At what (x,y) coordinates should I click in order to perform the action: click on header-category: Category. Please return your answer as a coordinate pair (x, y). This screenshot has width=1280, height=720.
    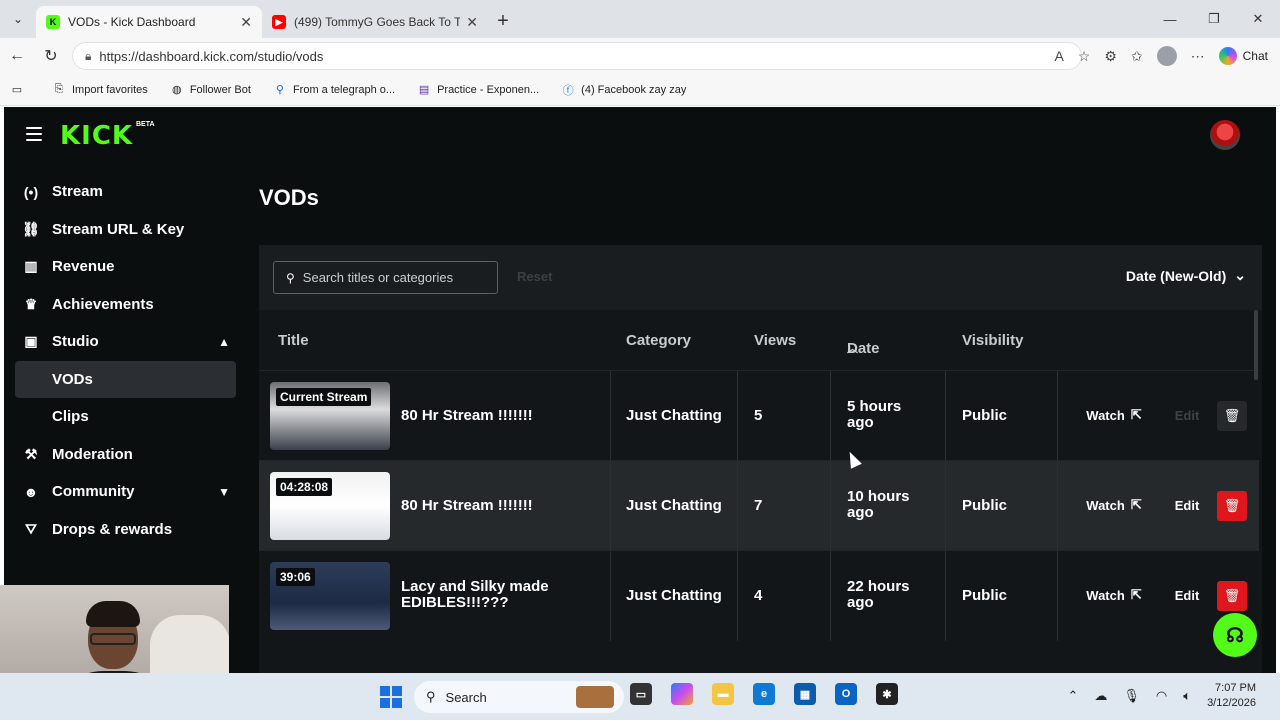
    Looking at the image, I should click on (658, 340).